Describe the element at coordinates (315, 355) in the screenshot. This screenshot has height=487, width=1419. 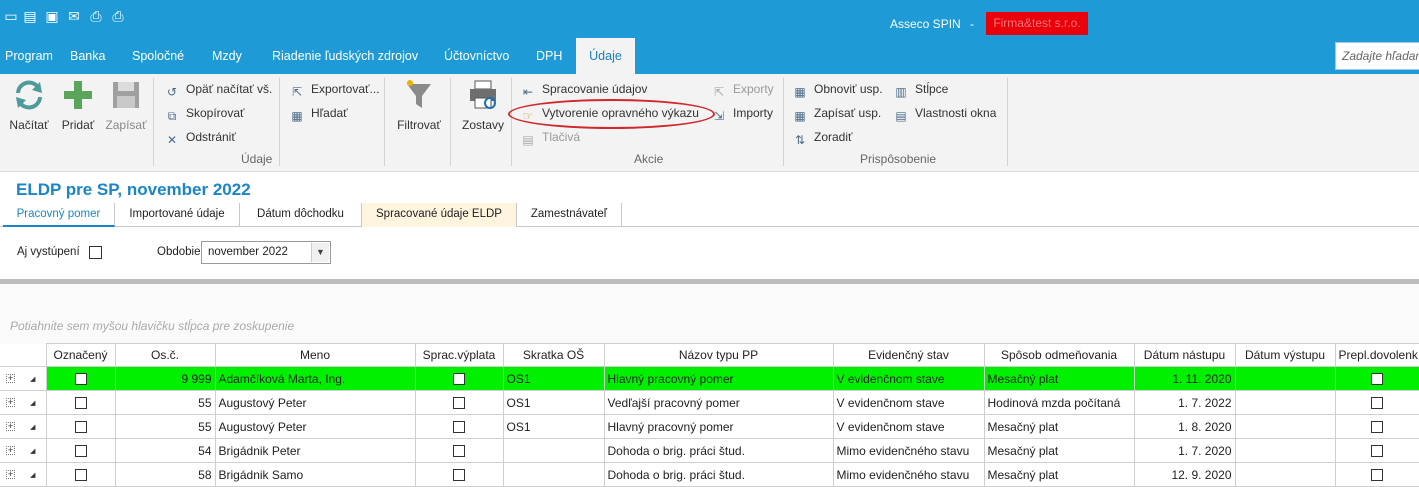
I see `column-header-meno: Meno` at that location.